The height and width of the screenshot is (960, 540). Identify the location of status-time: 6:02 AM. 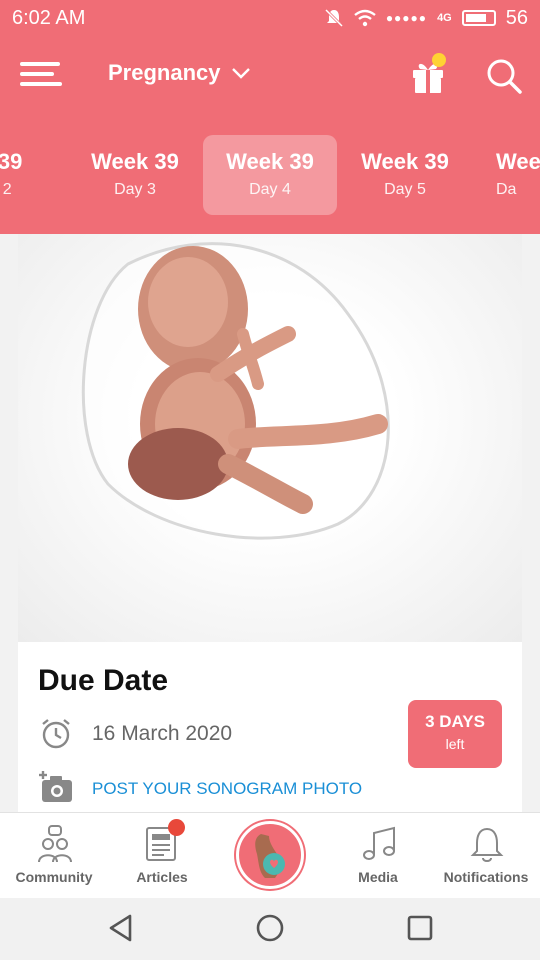
(49, 17).